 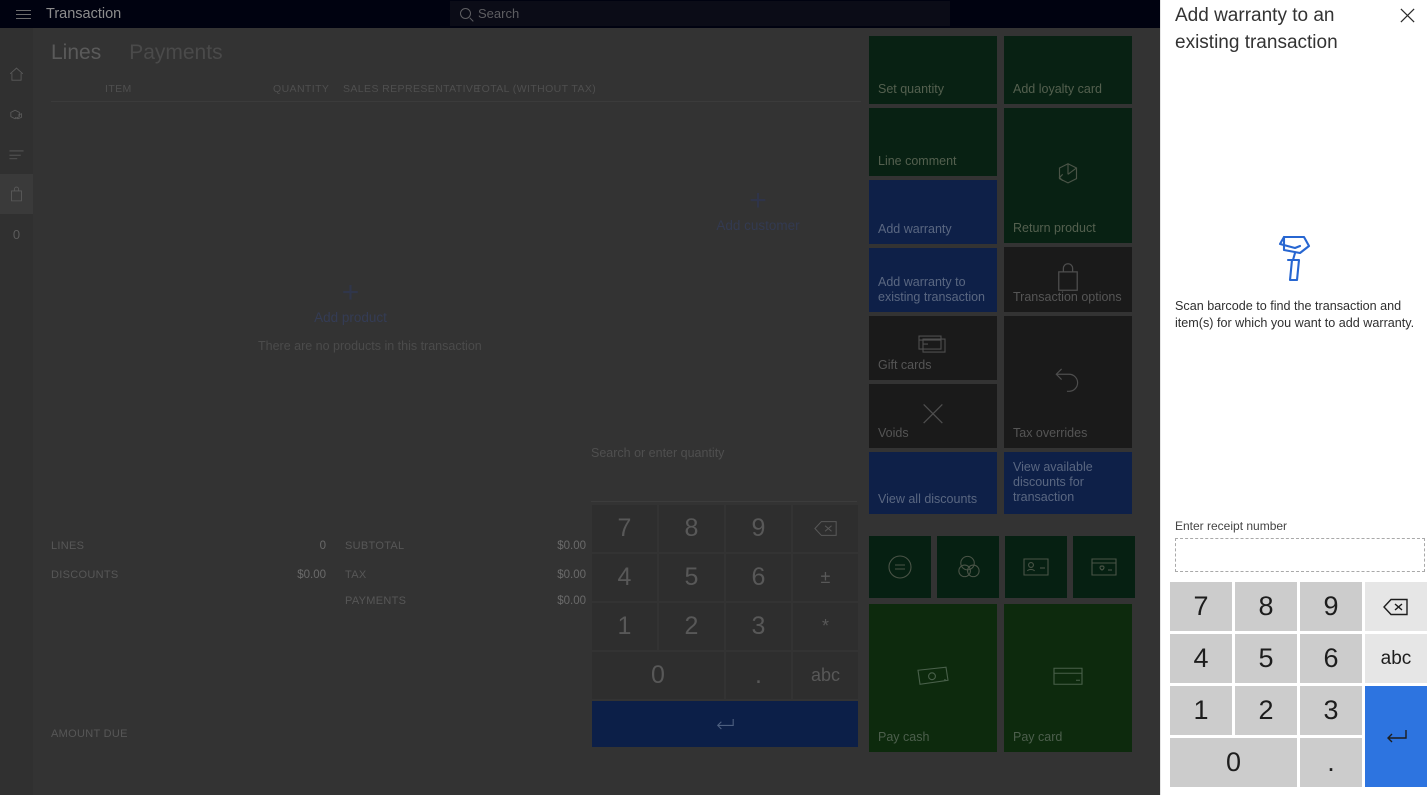 I want to click on sidebar-item-count: 0, so click(x=16, y=234).